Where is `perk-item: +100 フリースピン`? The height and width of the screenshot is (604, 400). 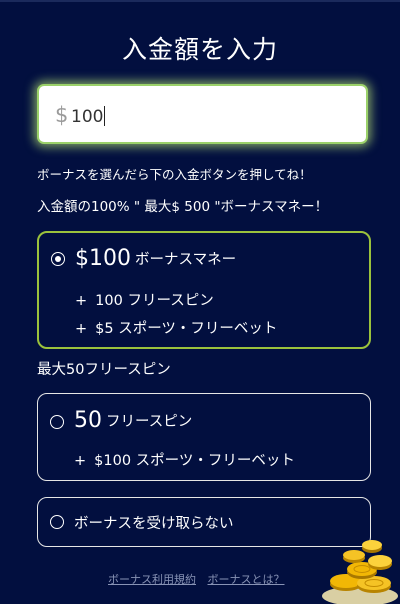
perk-item: +100 フリースピン is located at coordinates (144, 301).